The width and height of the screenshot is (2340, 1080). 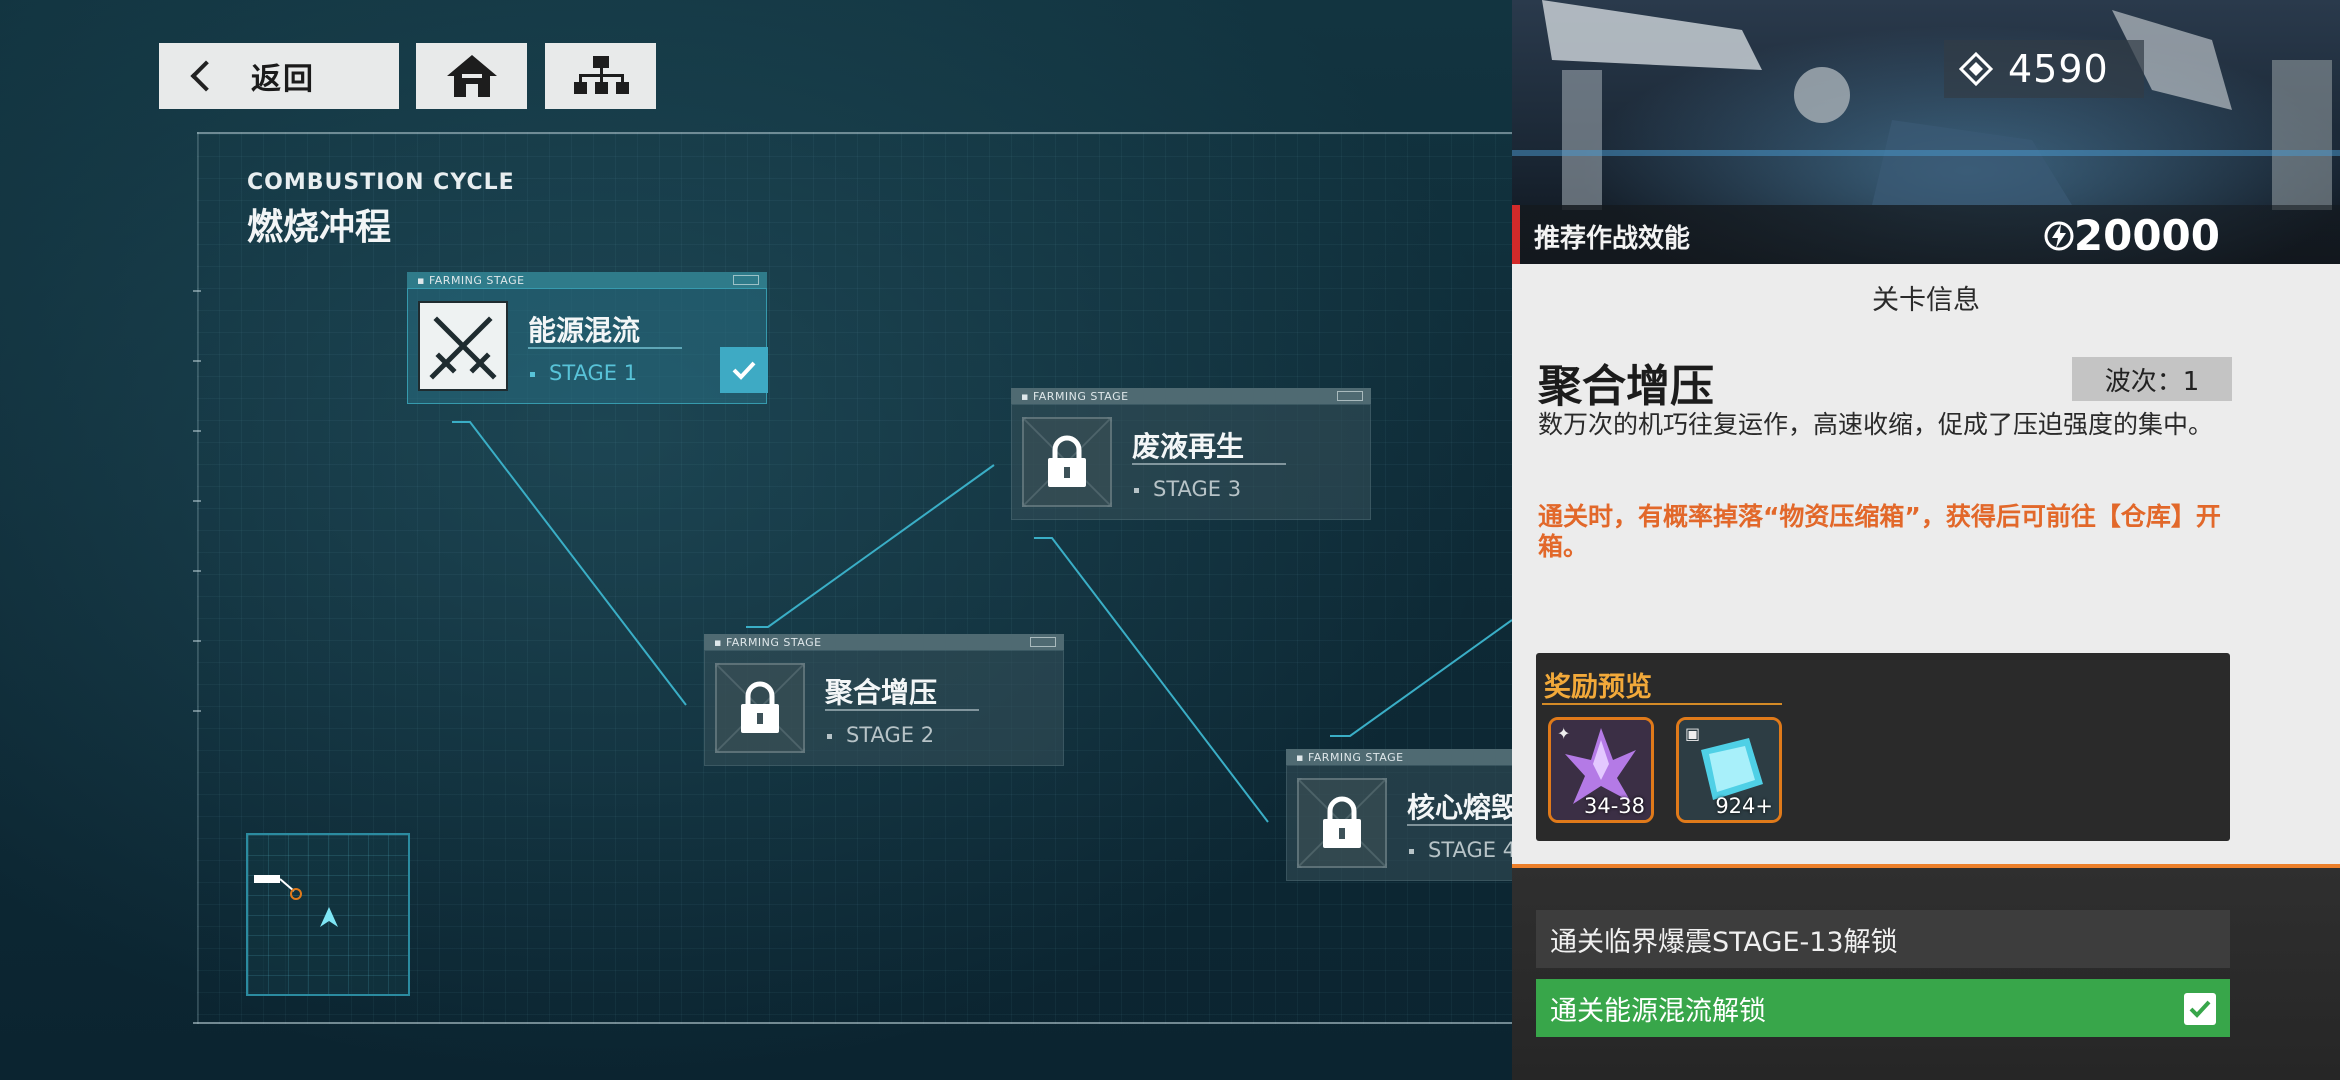 I want to click on home-icon, so click(x=471, y=76).